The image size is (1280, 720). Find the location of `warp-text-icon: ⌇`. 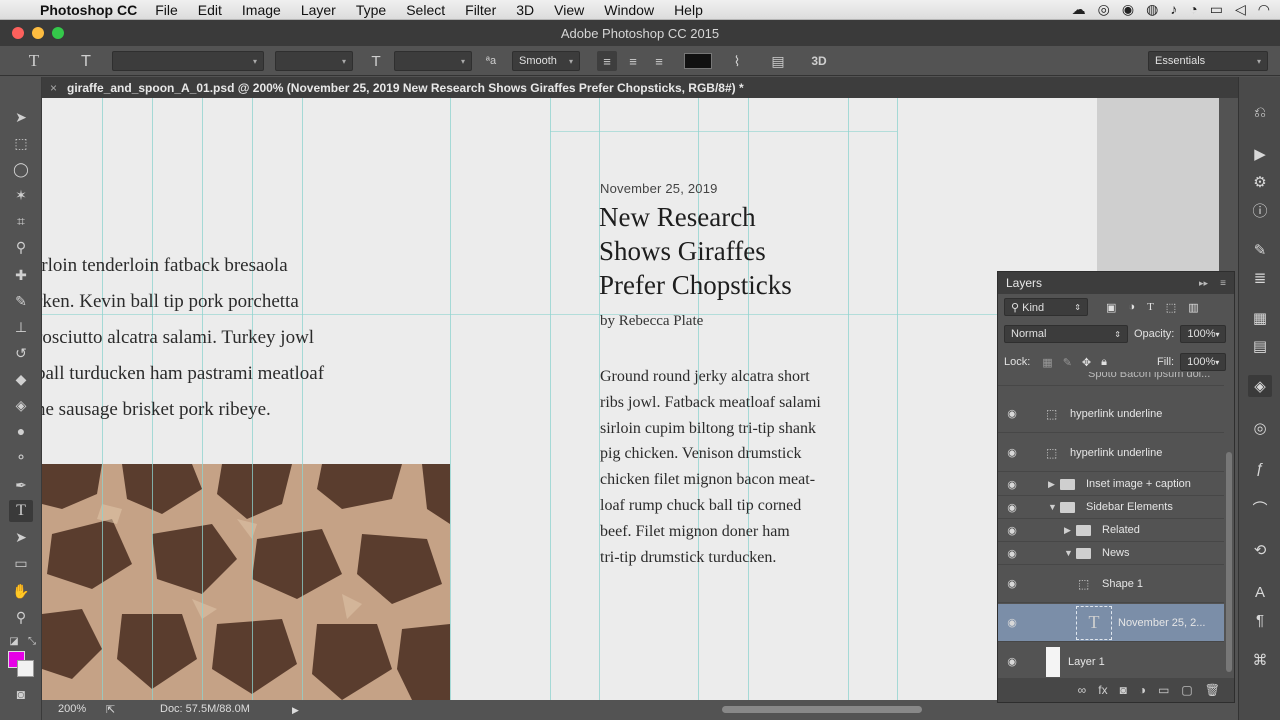

warp-text-icon: ⌇ is located at coordinates (737, 61).